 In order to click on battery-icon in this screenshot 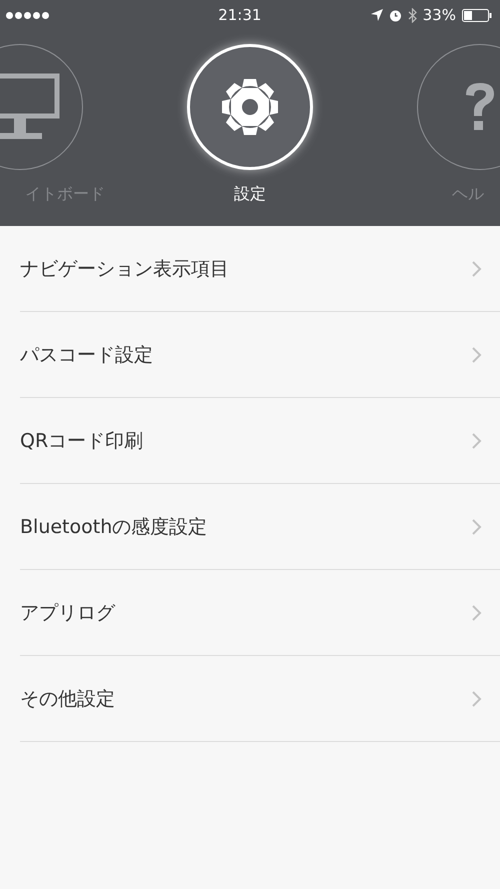, I will do `click(477, 15)`.